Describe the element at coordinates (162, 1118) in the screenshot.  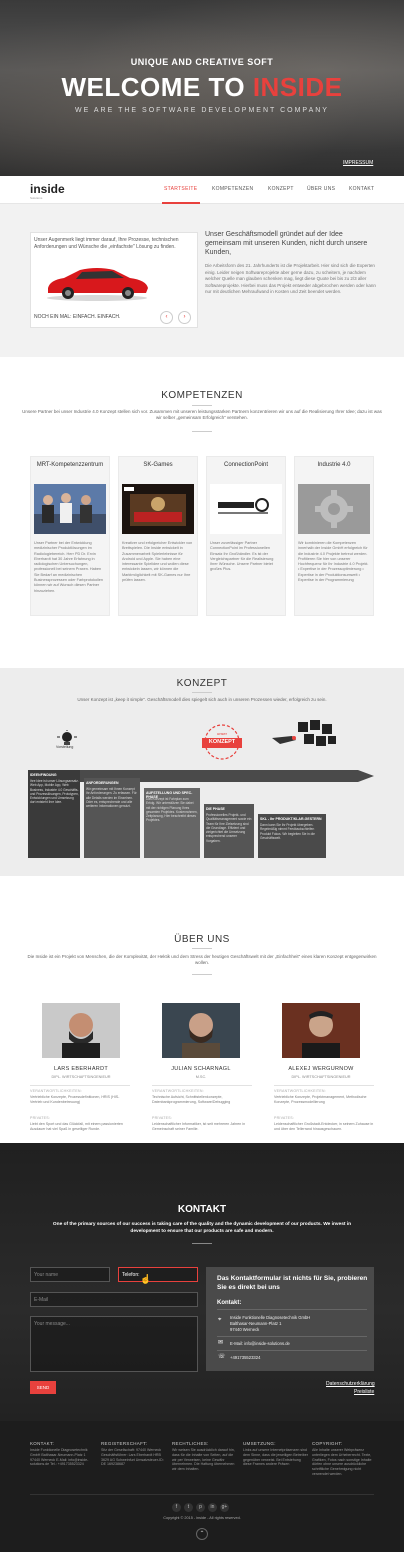
I see `label2-julian: PRIVATES:` at that location.